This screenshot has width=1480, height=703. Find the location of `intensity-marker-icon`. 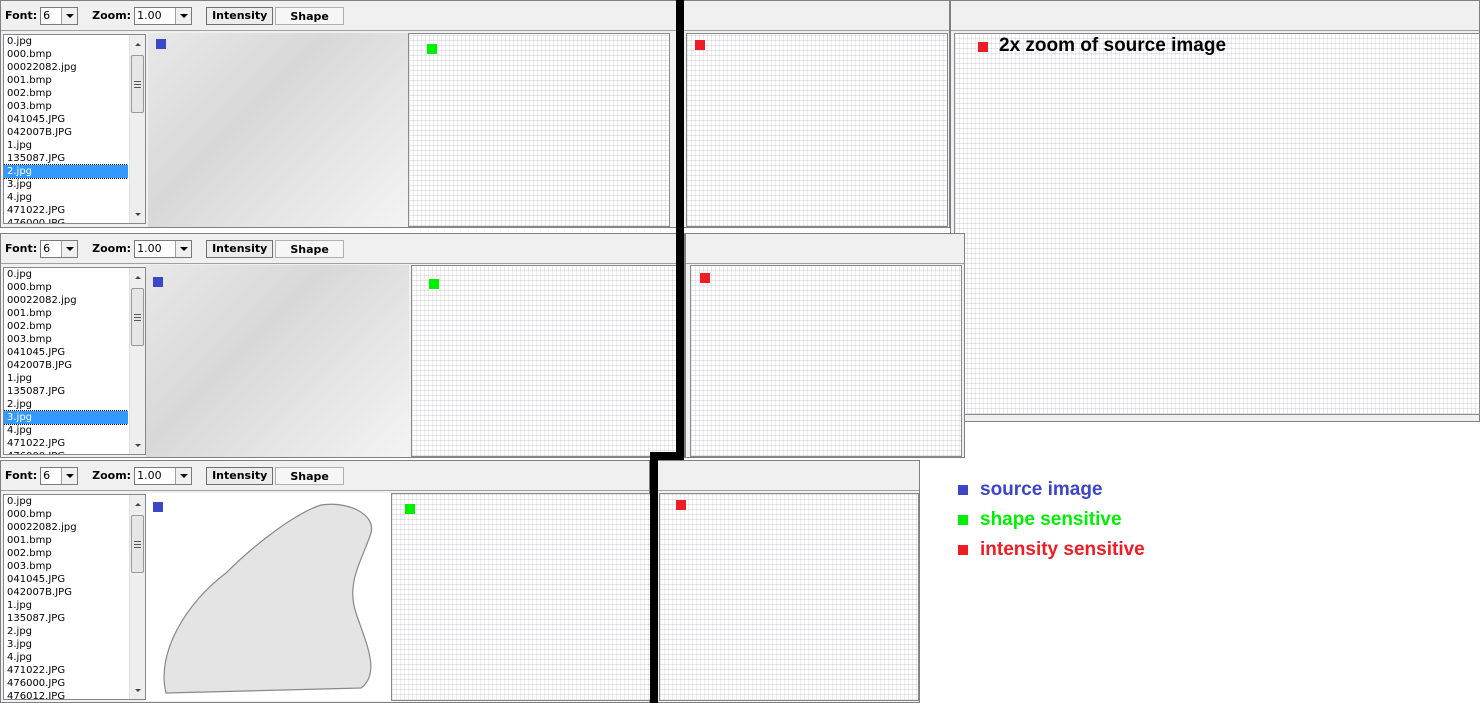

intensity-marker-icon is located at coordinates (983, 47).